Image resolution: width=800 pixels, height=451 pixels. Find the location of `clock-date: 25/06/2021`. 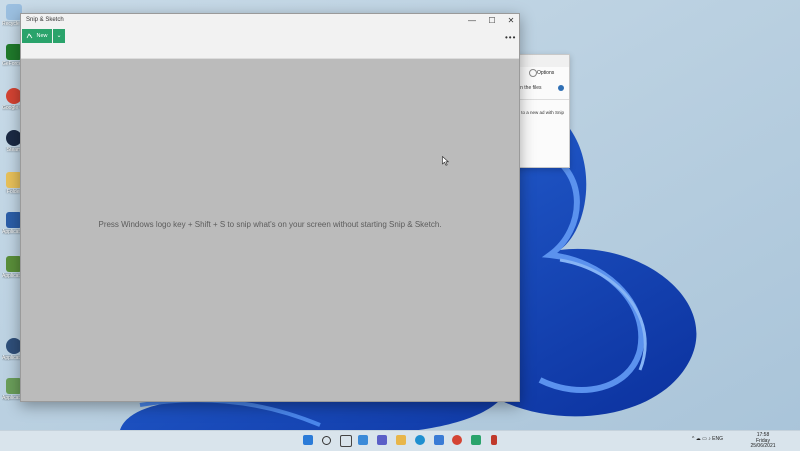

clock-date: 25/06/2021 is located at coordinates (763, 446).